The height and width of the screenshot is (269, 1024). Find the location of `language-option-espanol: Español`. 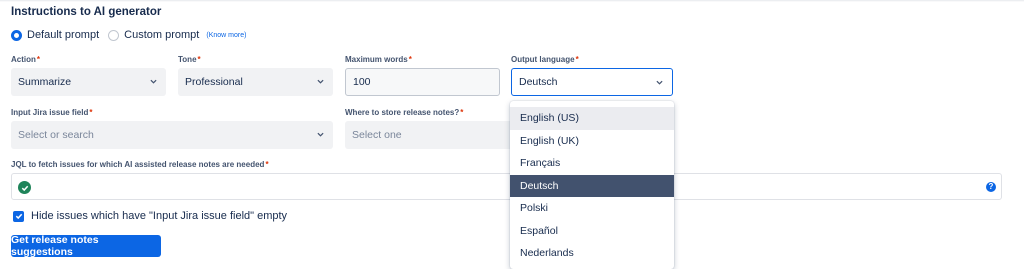

language-option-espanol: Español is located at coordinates (592, 231).